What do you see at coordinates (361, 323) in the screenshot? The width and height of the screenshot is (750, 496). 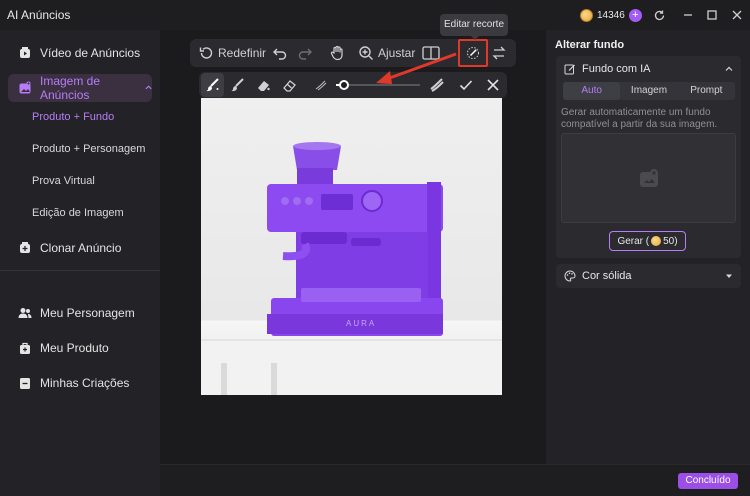 I see `product-brand-text: AURA` at bounding box center [361, 323].